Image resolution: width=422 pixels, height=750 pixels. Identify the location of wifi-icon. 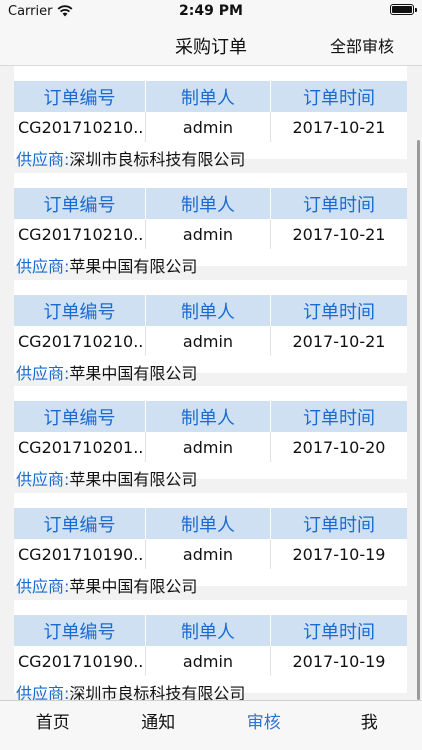
(65, 11).